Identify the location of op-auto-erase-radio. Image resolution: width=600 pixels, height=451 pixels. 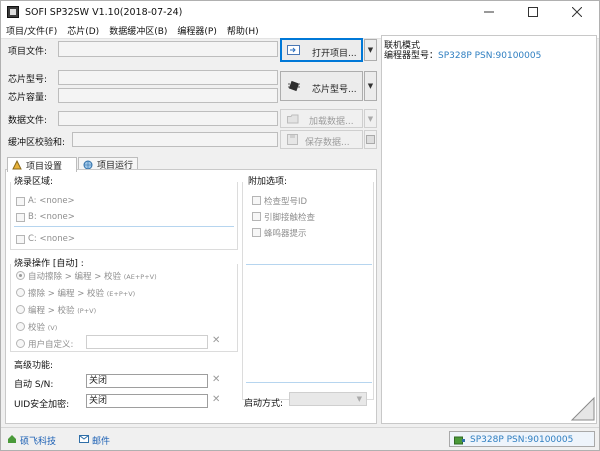
(20, 275).